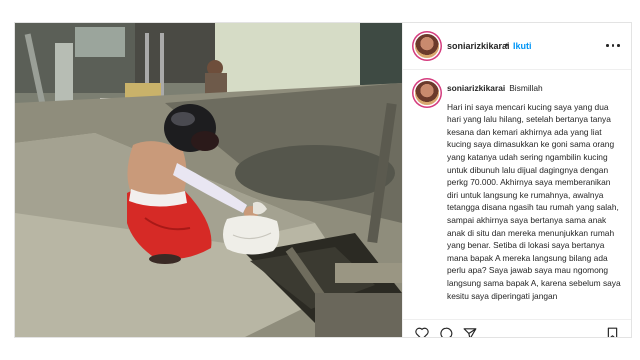  I want to click on comment-icon, so click(446, 332).